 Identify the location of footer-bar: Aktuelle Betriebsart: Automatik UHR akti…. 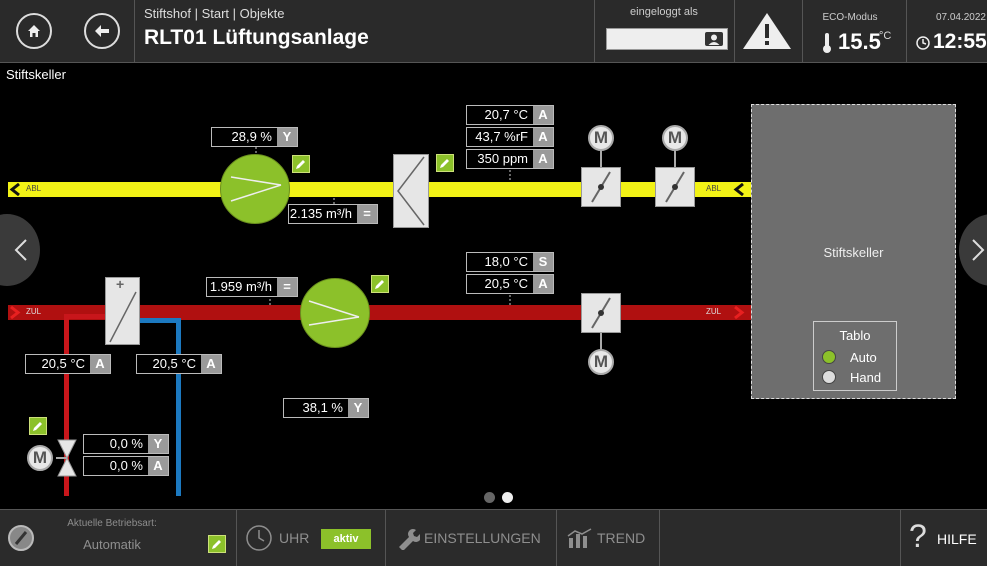
(493, 537).